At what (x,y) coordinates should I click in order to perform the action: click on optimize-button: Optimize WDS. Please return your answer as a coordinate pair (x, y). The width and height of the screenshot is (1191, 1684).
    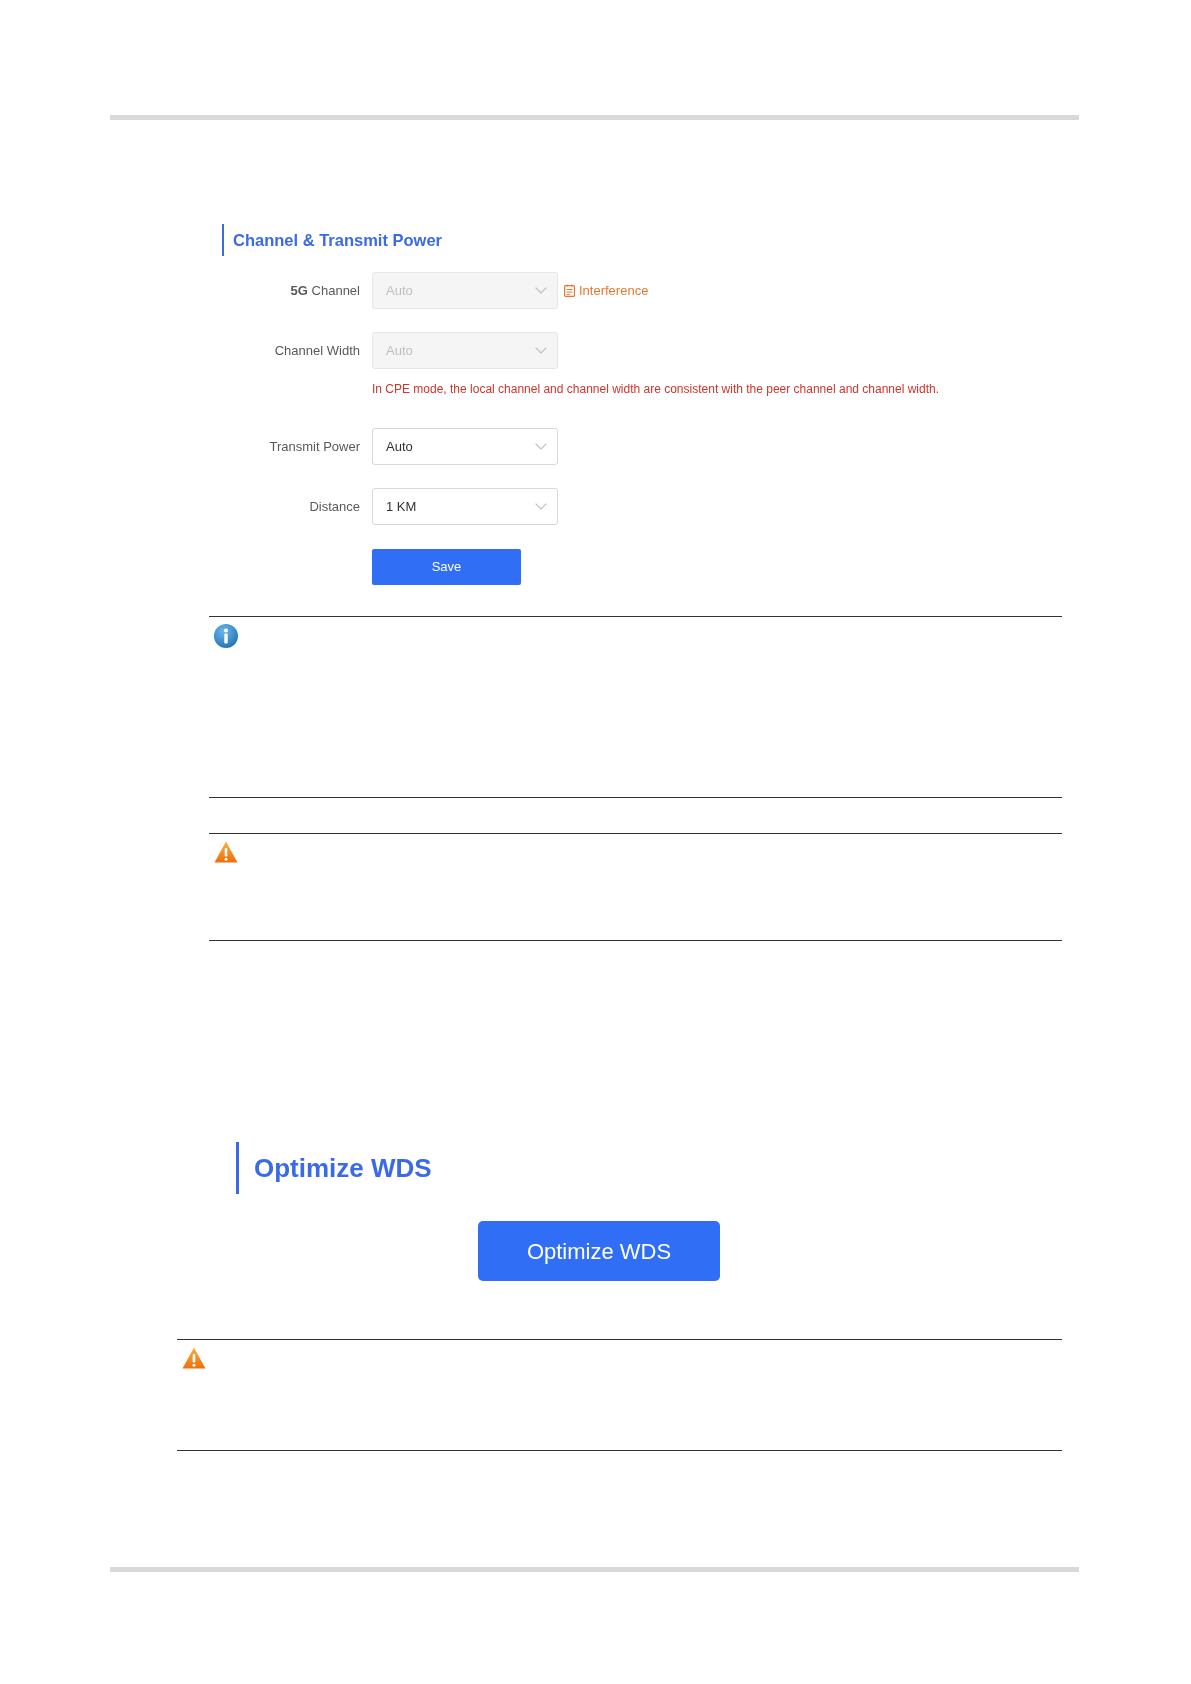
    Looking at the image, I should click on (599, 1251).